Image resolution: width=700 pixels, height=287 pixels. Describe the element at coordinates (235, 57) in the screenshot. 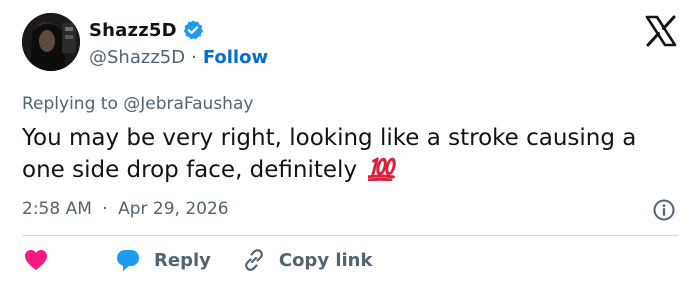

I see `follow-button: Follow` at that location.